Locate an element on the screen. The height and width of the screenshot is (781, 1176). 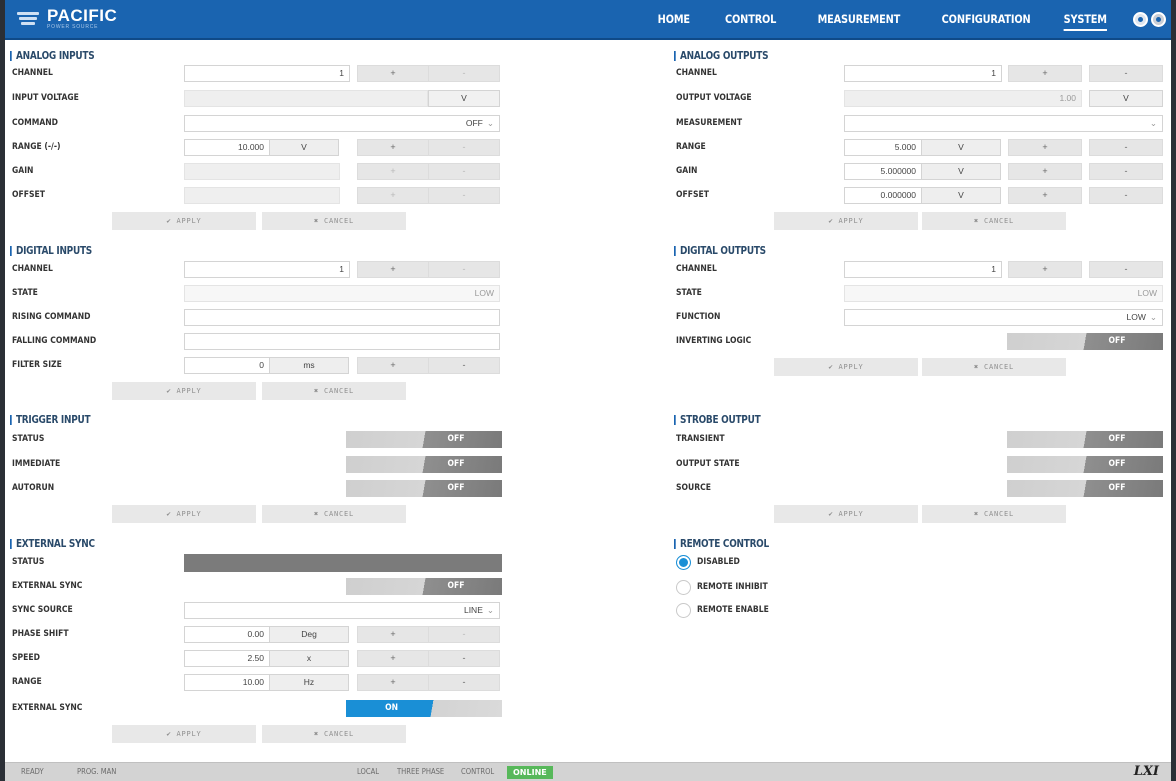
radio-dot is located at coordinates (683, 587).